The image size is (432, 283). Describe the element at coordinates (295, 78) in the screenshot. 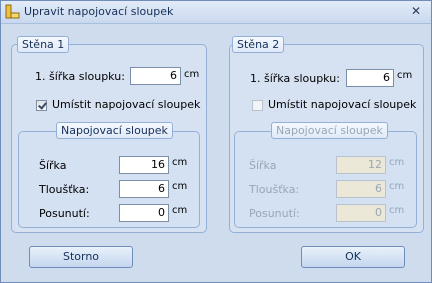

I see `wall2-column-width-label: 1. šířka sloupku:` at that location.